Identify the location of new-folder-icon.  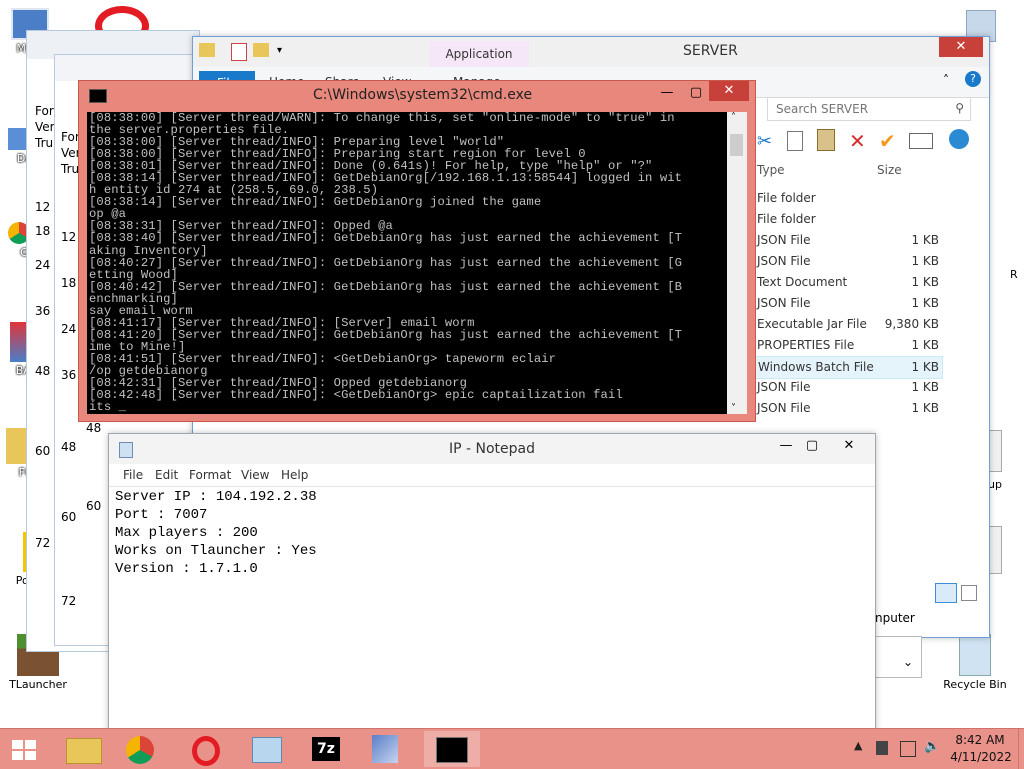
(261, 50).